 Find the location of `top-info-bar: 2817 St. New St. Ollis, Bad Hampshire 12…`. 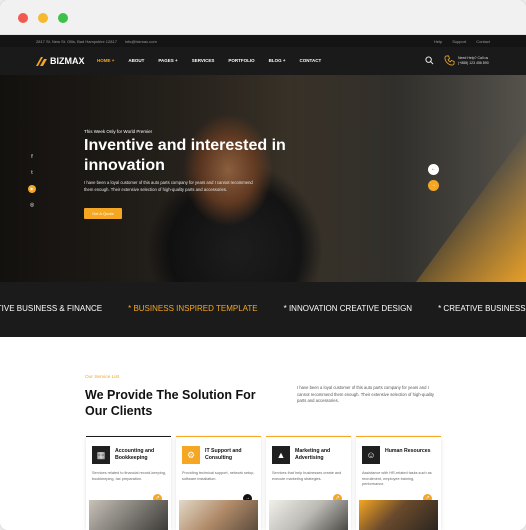

top-info-bar: 2817 St. New St. Ollis, Bad Hampshire 12… is located at coordinates (263, 41).